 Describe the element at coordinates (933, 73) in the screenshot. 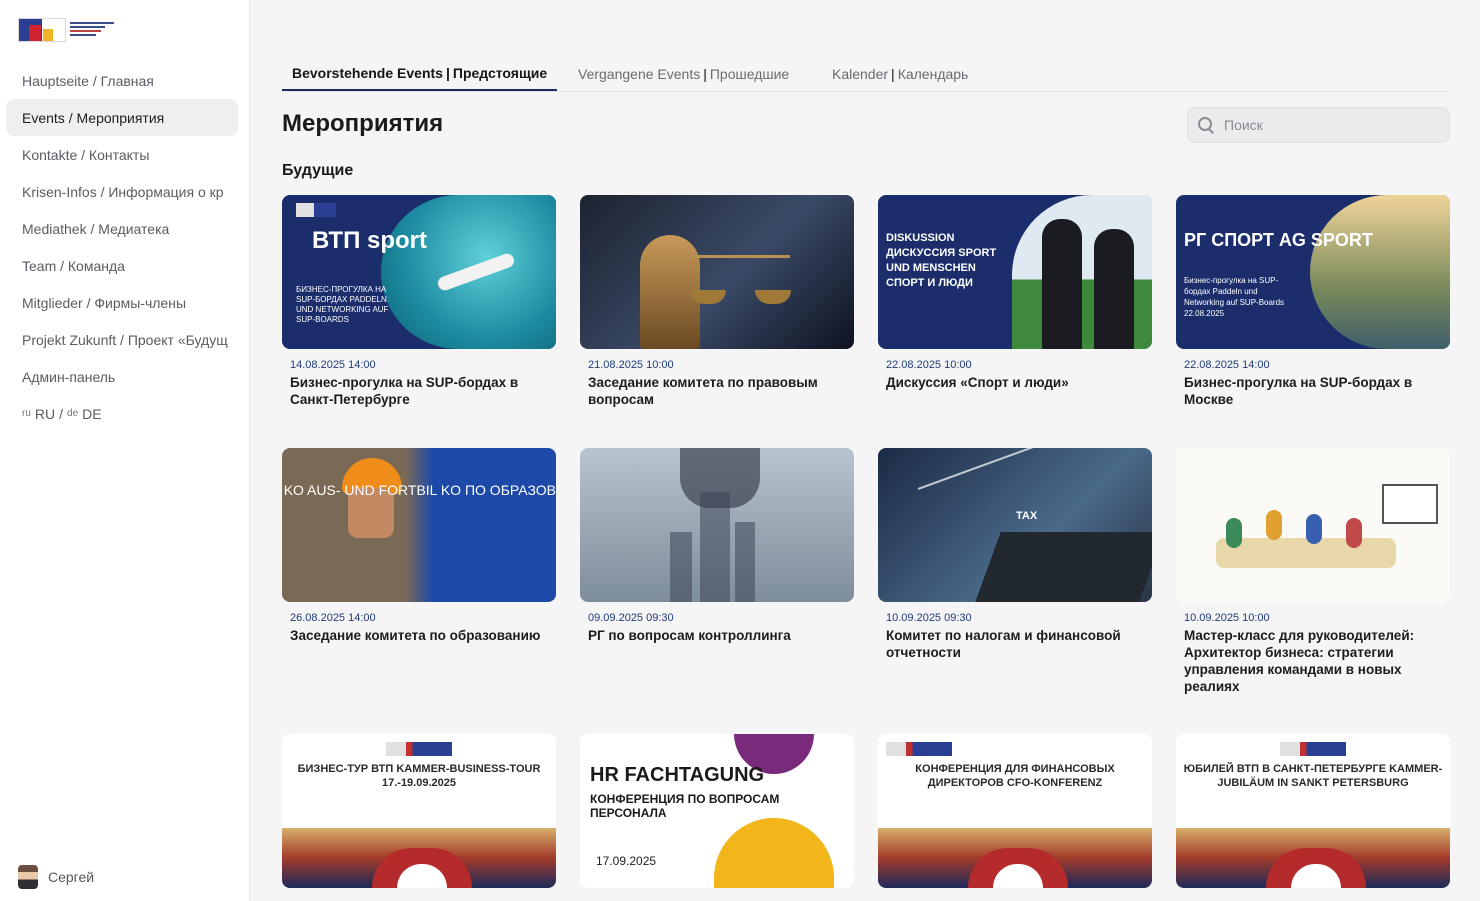

I see `tab-calendar-ru: Календарь` at that location.